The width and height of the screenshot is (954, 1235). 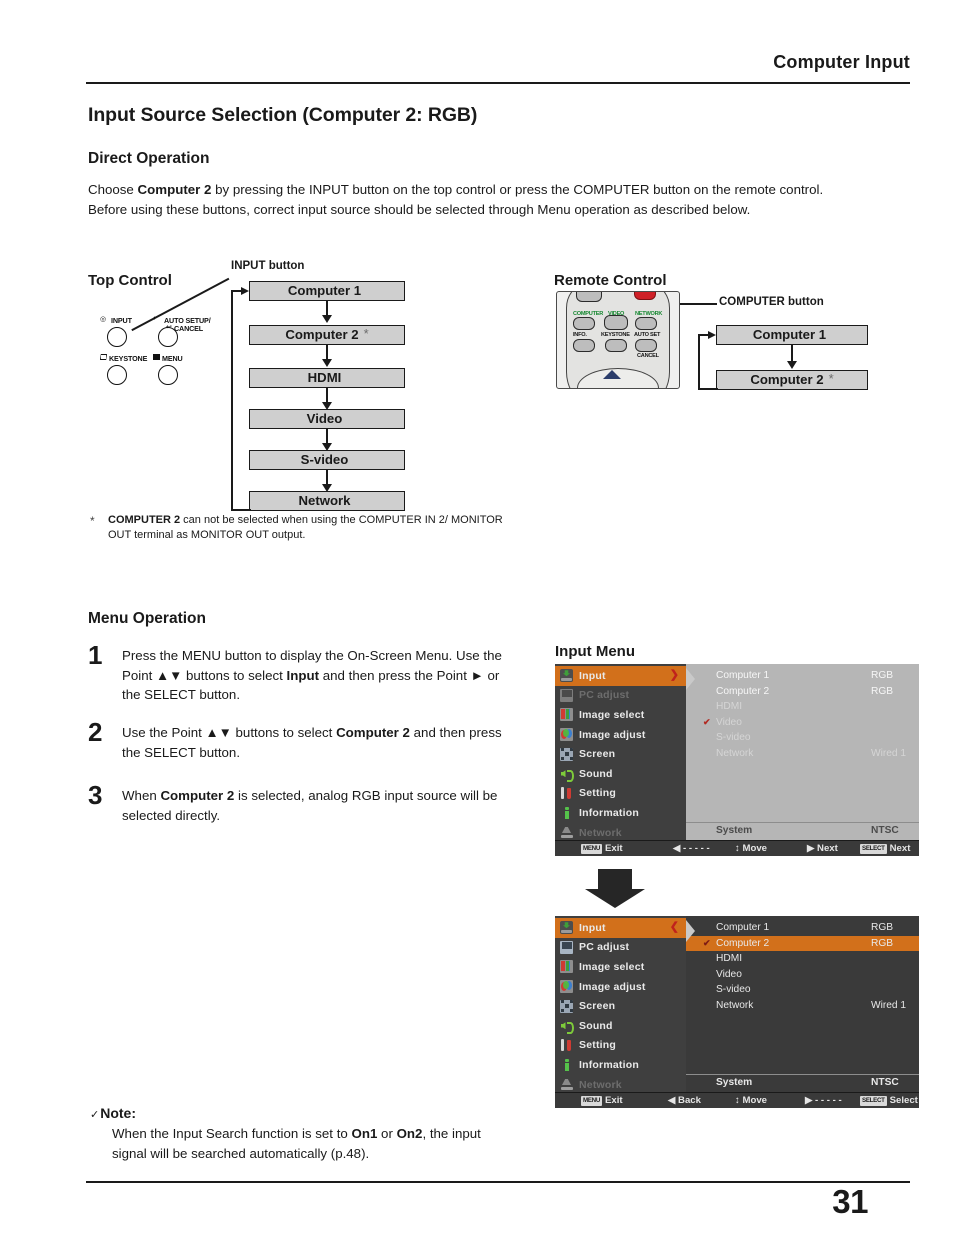 What do you see at coordinates (156, 357) in the screenshot?
I see `menu-key-icon` at bounding box center [156, 357].